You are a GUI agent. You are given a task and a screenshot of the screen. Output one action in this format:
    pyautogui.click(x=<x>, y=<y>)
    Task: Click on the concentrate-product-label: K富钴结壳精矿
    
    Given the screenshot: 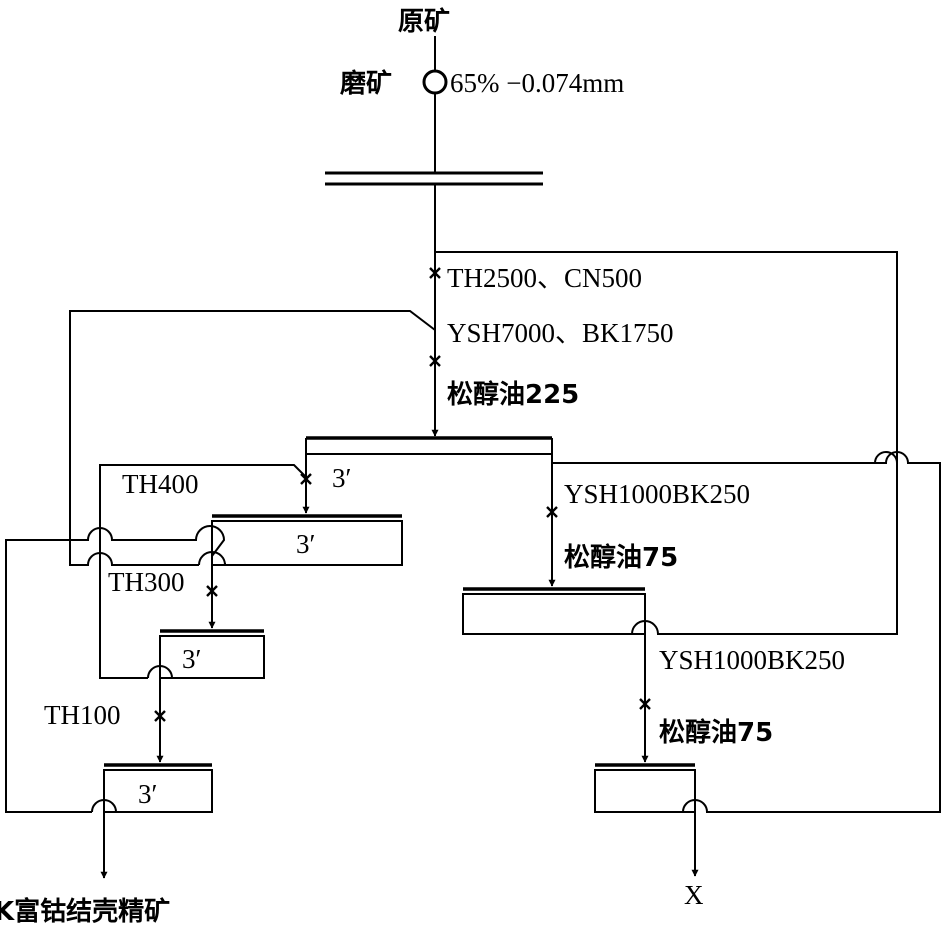 What is the action you would take?
    pyautogui.click(x=85, y=911)
    